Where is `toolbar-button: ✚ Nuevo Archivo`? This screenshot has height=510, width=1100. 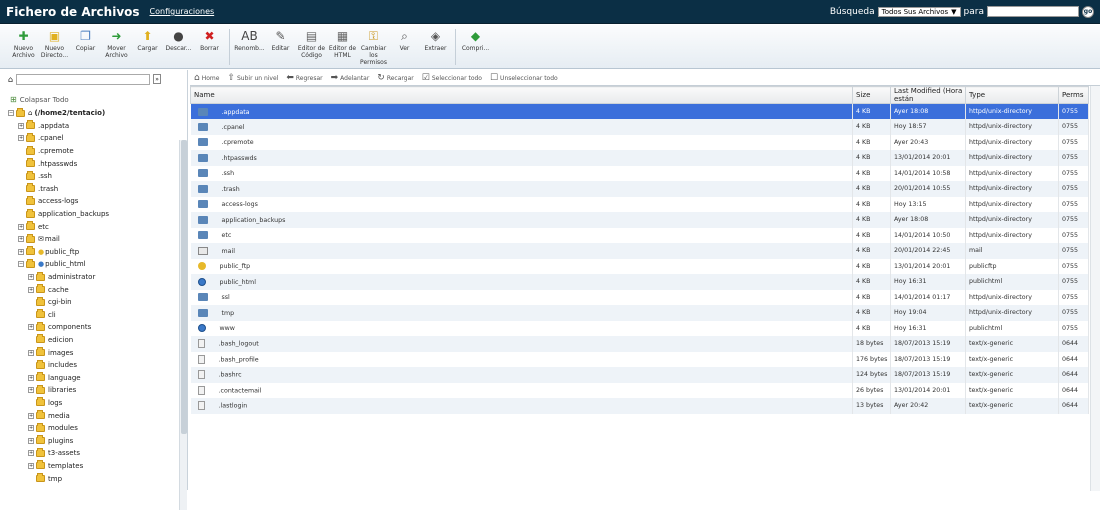
toolbar-button: ✚ Nuevo Archivo is located at coordinates (23, 44).